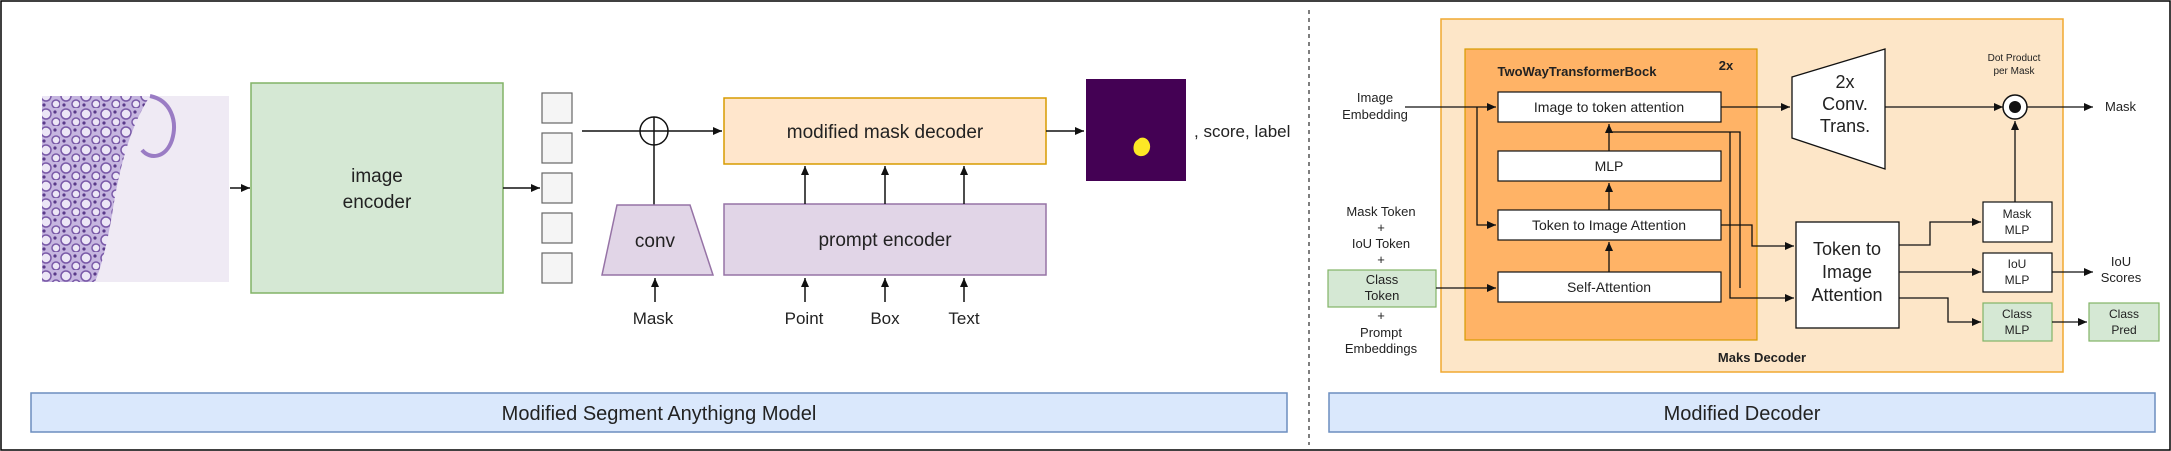 The width and height of the screenshot is (2171, 451). I want to click on mask-decoder: modified mask decoder, so click(885, 131).